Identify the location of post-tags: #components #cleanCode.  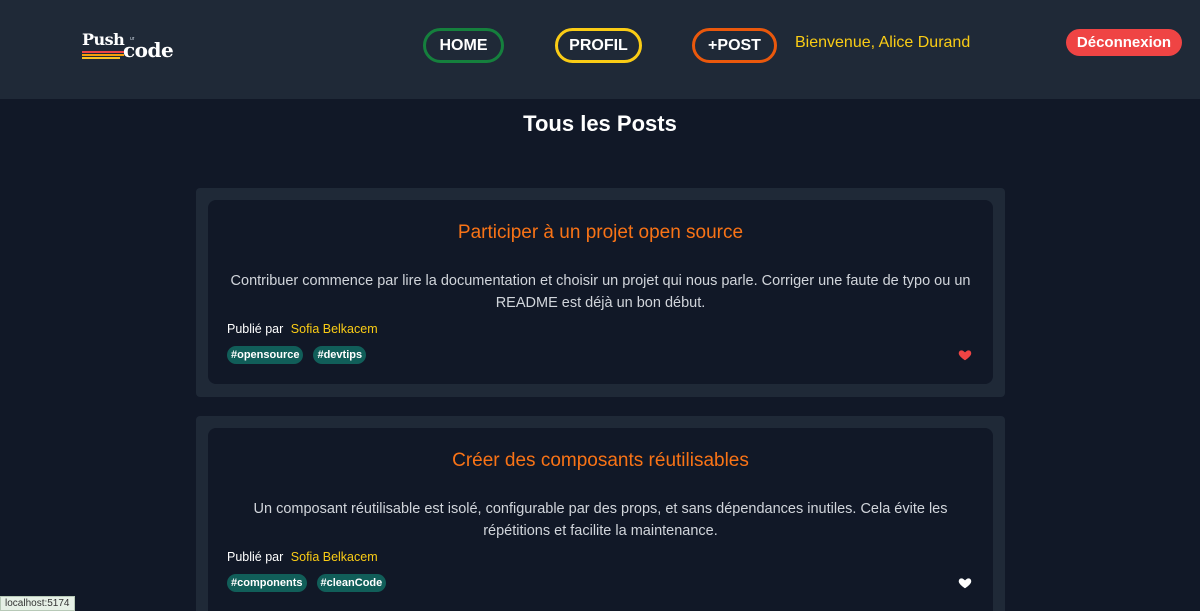
(307, 583).